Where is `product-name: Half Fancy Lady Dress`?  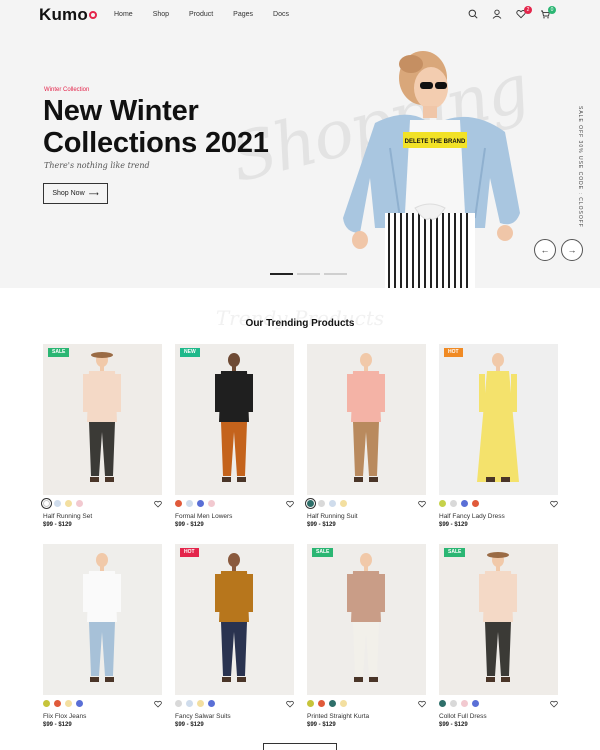 product-name: Half Fancy Lady Dress is located at coordinates (472, 516).